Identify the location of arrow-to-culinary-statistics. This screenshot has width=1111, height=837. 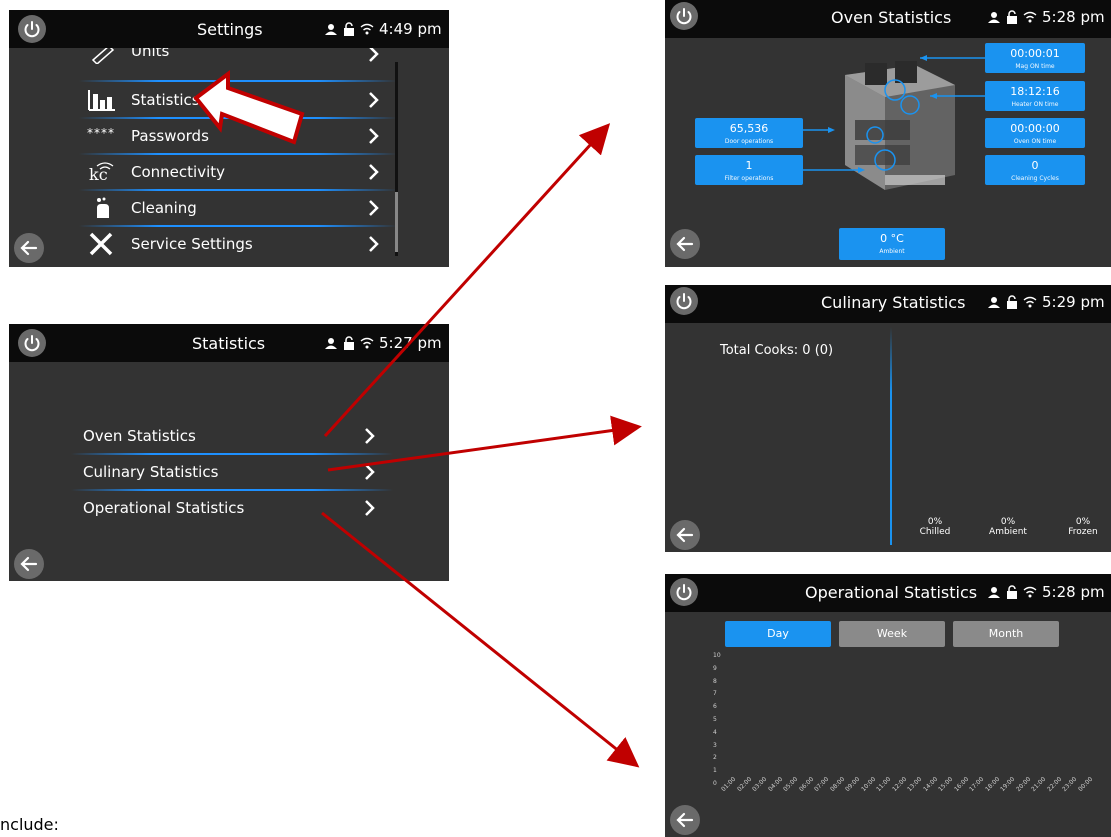
(484, 443).